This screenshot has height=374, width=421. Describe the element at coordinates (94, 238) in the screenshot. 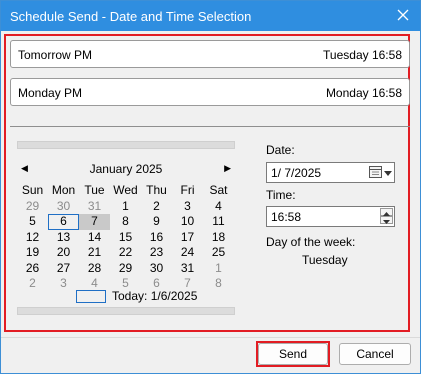

I see `calendar-day: 14` at that location.